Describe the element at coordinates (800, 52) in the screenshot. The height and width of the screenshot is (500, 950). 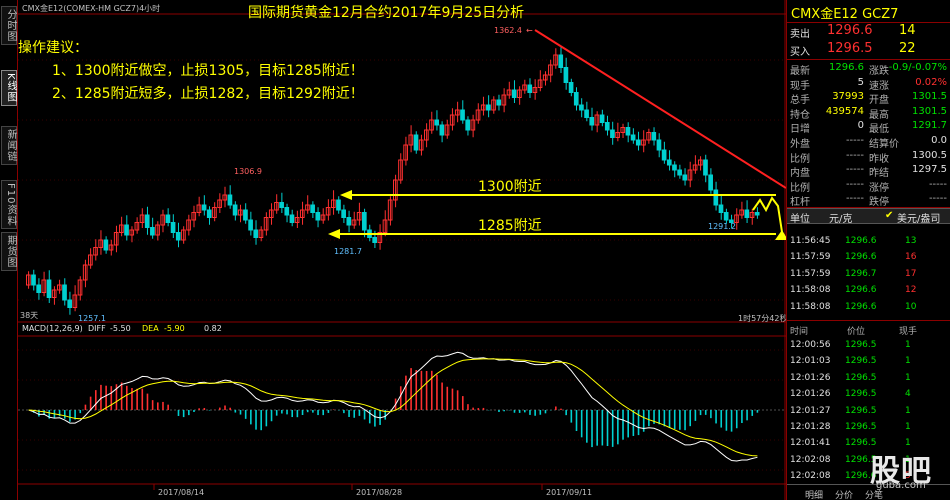
I see `buy-label: 买入` at that location.